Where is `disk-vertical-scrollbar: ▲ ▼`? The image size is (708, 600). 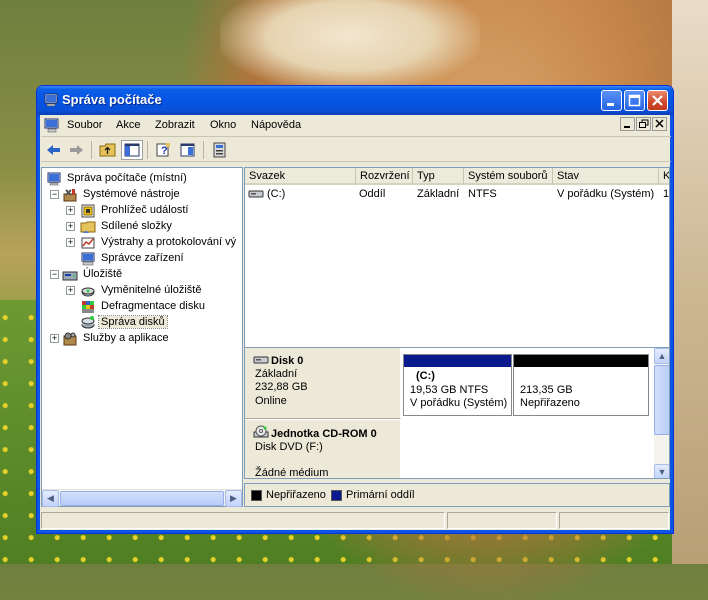
disk-vertical-scrollbar: ▲ ▼ is located at coordinates (661, 413).